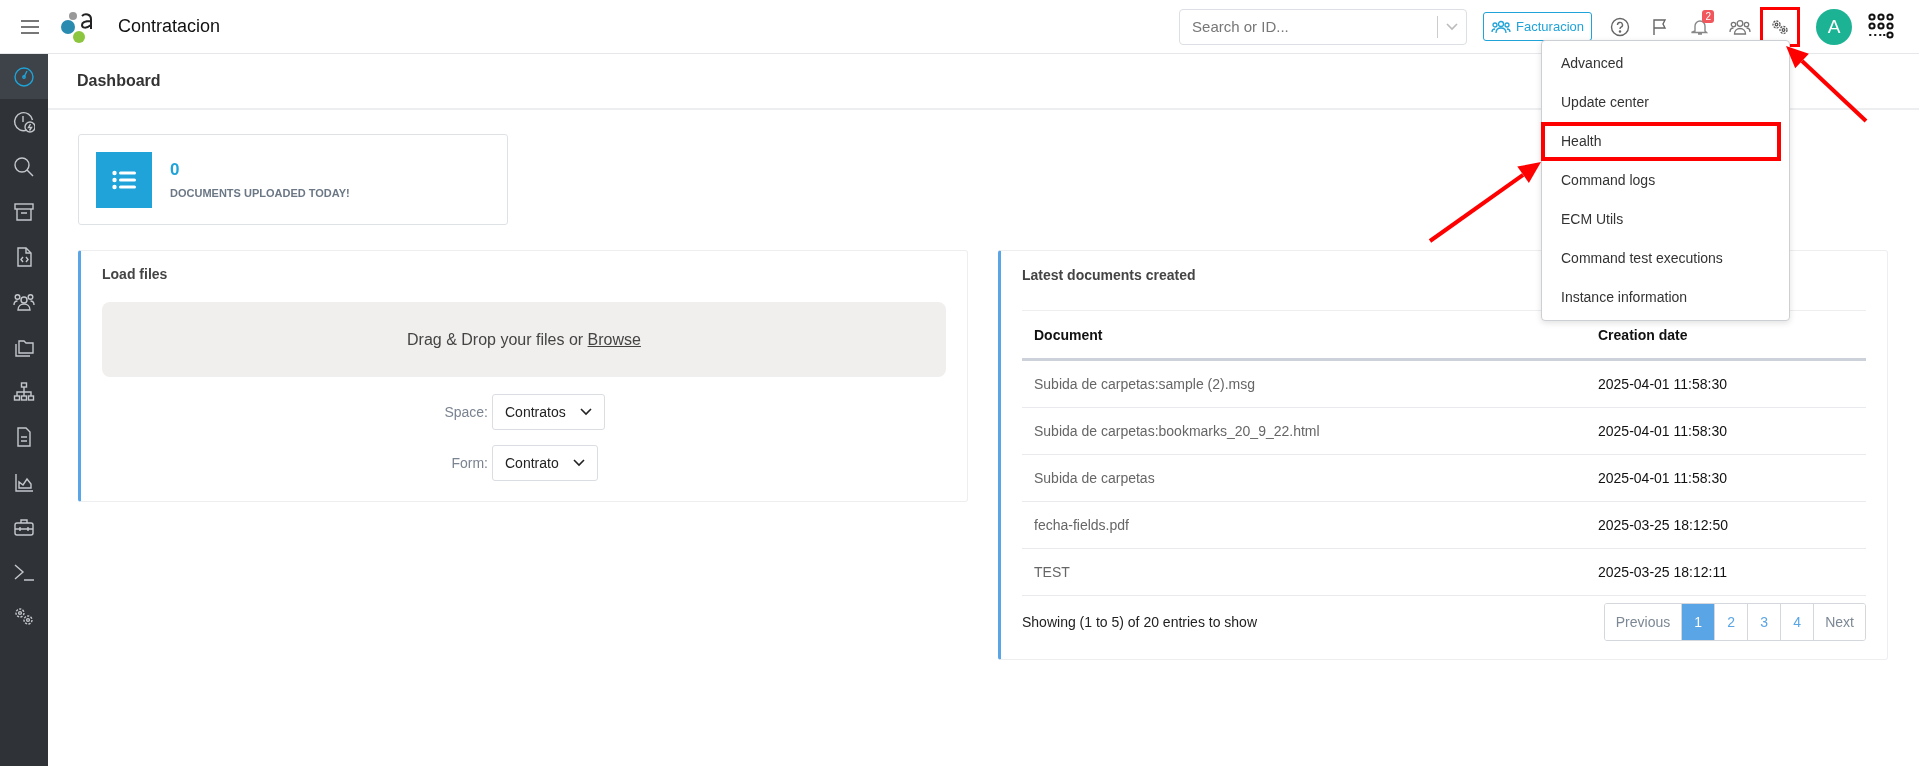 This screenshot has height=766, width=1919. I want to click on search-icon, so click(24, 166).